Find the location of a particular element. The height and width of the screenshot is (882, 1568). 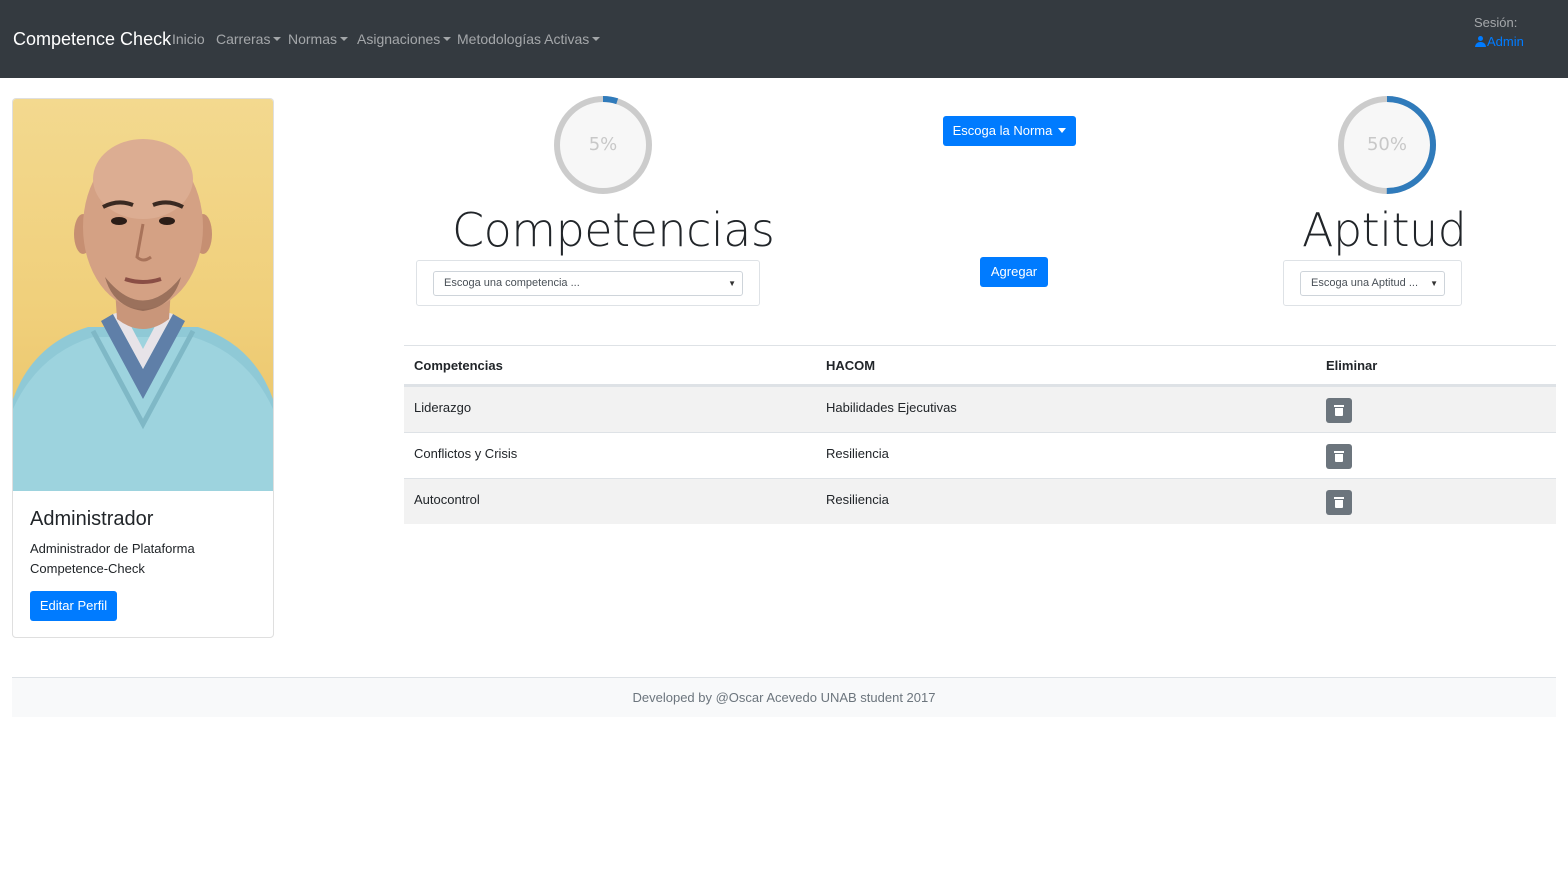

user-icon is located at coordinates (1480, 41).